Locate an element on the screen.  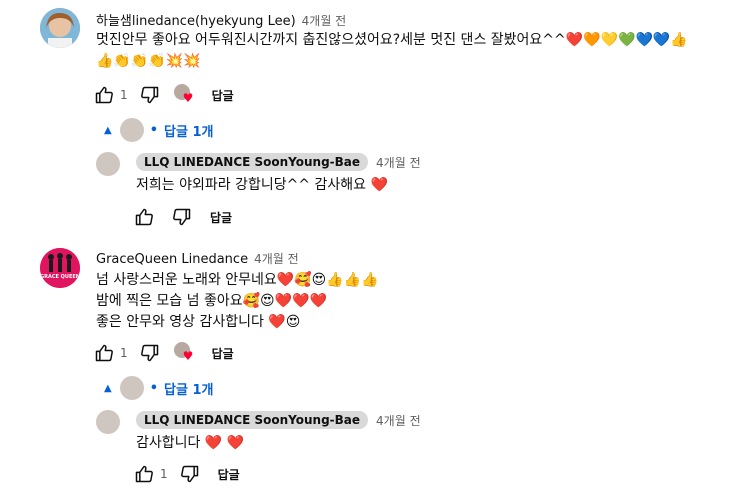
commenter-avatar is located at coordinates (60, 28).